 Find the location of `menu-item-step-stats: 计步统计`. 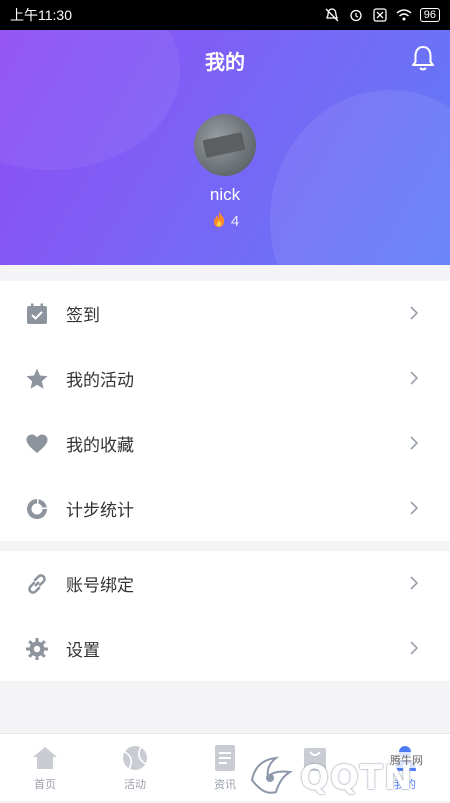

menu-item-step-stats: 计步统计 is located at coordinates (225, 508).